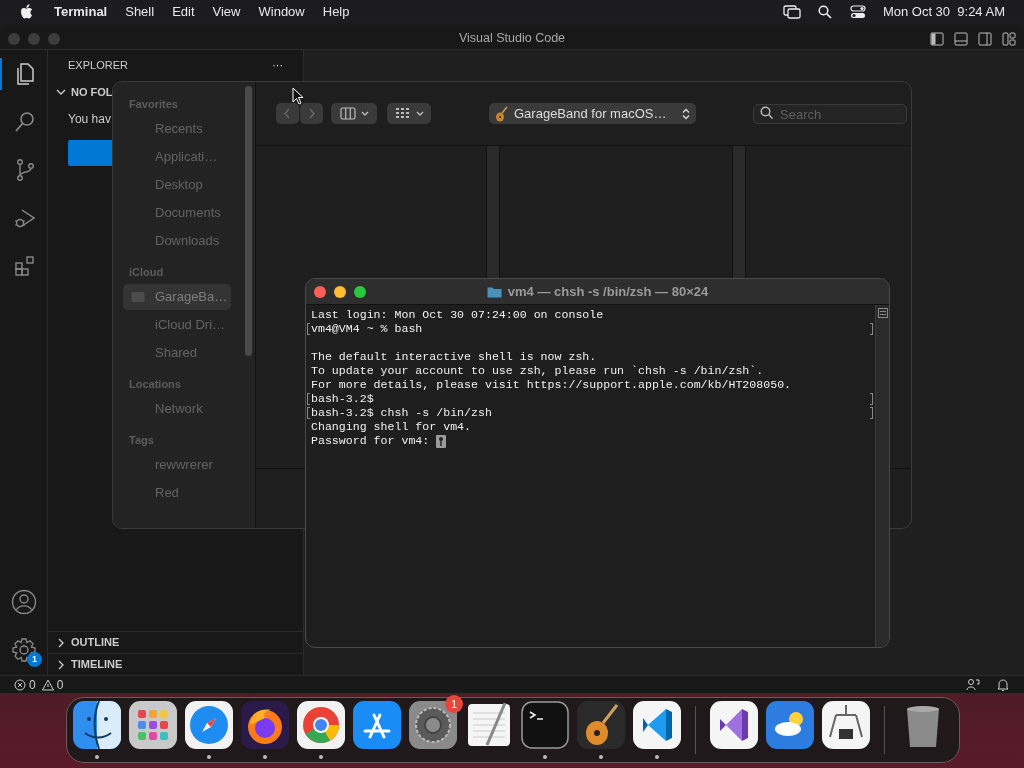 This screenshot has height=768, width=1024. What do you see at coordinates (367, 329) in the screenshot?
I see `terminal-line: vm4@VM4 ~ % bash` at bounding box center [367, 329].